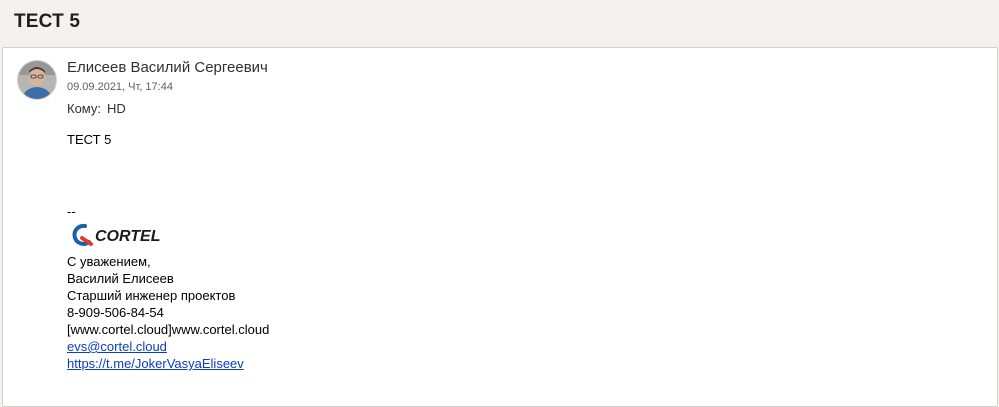 Image resolution: width=999 pixels, height=407 pixels. Describe the element at coordinates (115, 312) in the screenshot. I see `signature-phone: 8-909-506-84-54` at that location.